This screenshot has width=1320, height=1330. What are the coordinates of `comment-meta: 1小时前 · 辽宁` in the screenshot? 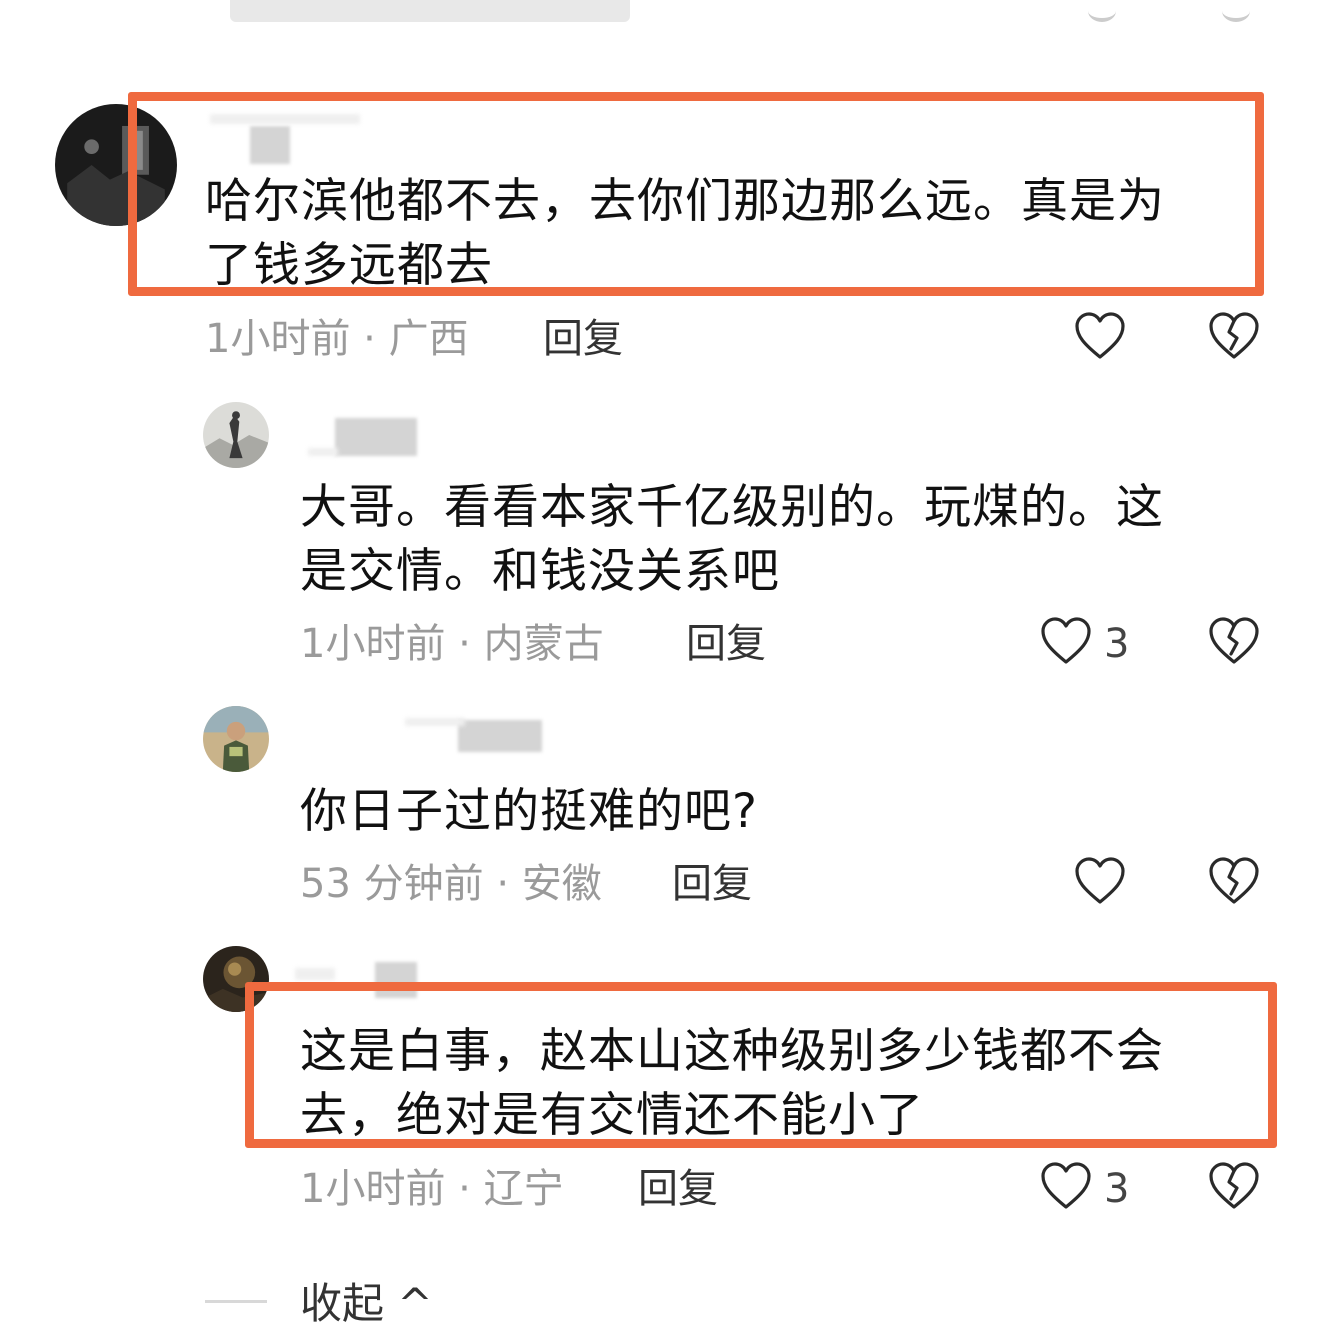 It's located at (432, 1189).